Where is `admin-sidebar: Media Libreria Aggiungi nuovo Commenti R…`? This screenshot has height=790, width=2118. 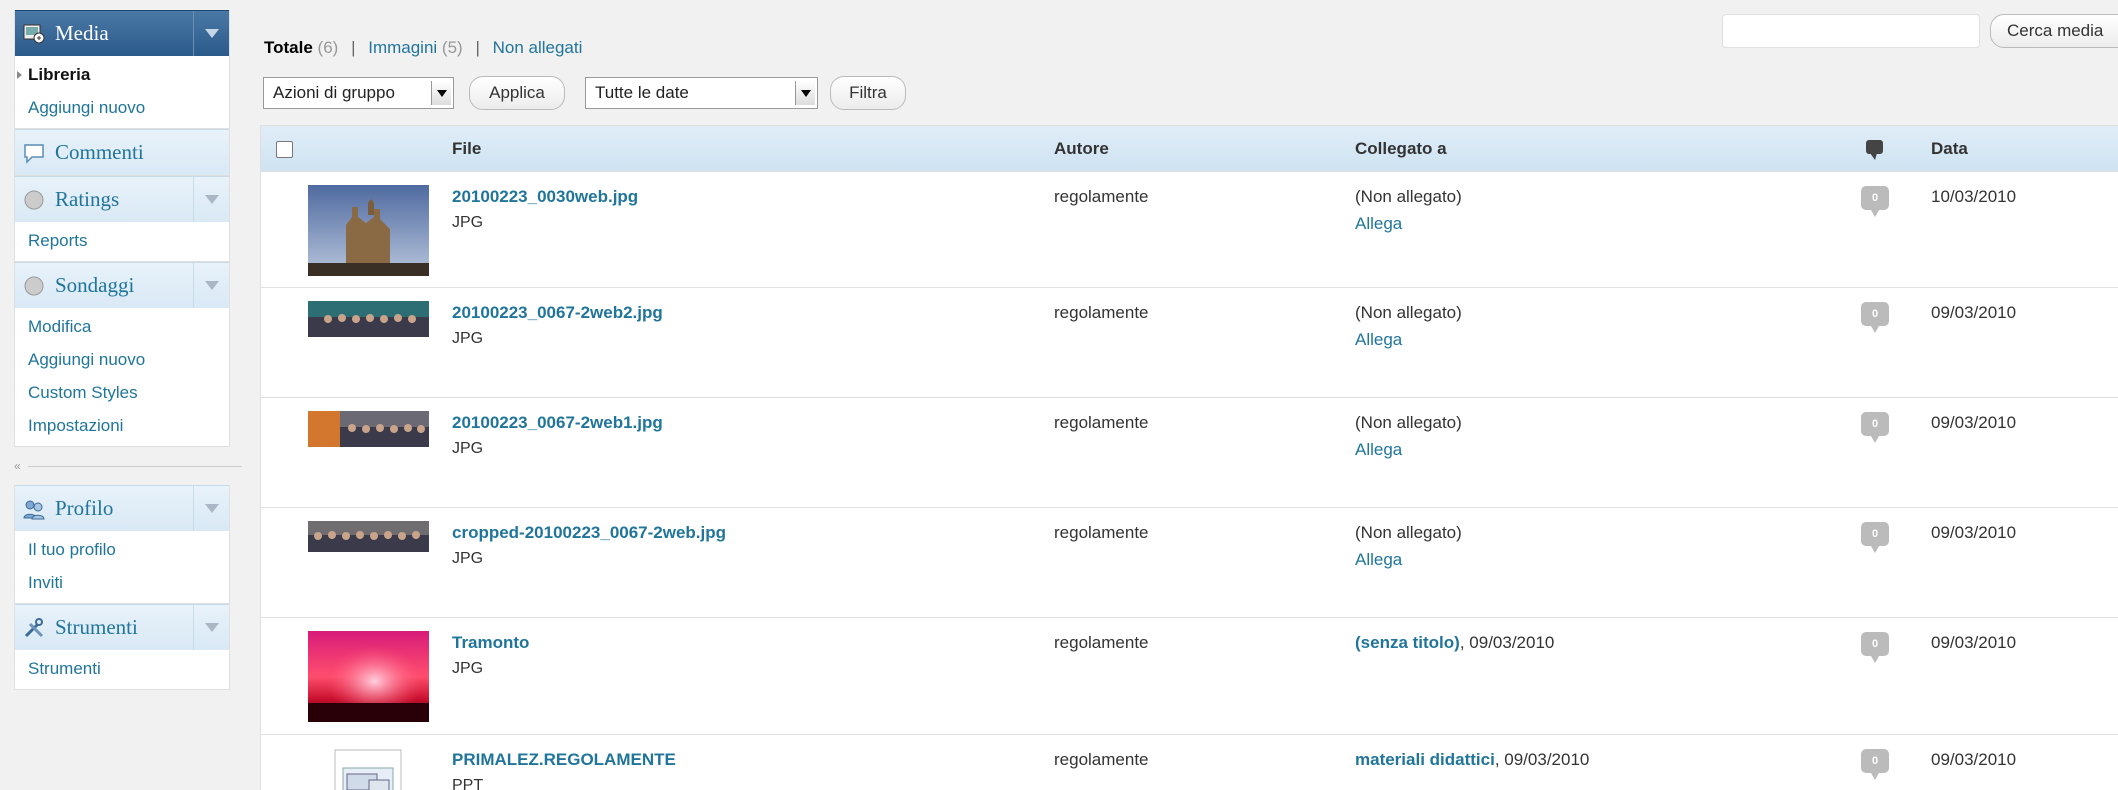 admin-sidebar: Media Libreria Aggiungi nuovo Commenti R… is located at coordinates (128, 350).